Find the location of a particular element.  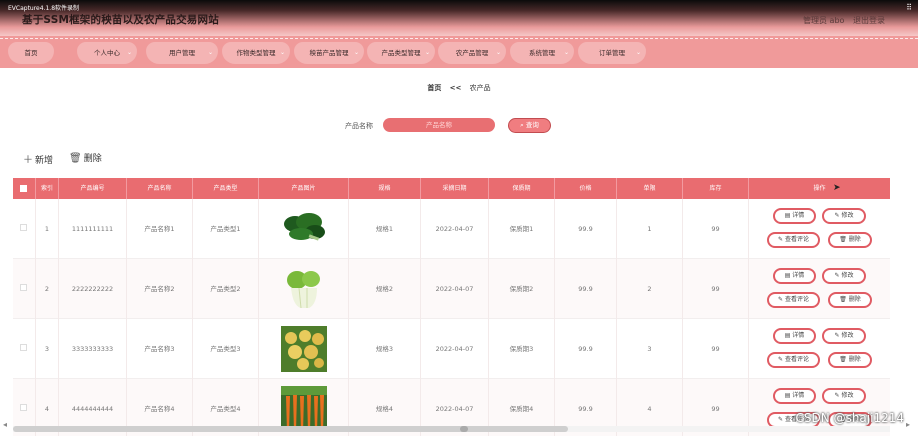

header-stock: 库存 is located at coordinates (716, 188).